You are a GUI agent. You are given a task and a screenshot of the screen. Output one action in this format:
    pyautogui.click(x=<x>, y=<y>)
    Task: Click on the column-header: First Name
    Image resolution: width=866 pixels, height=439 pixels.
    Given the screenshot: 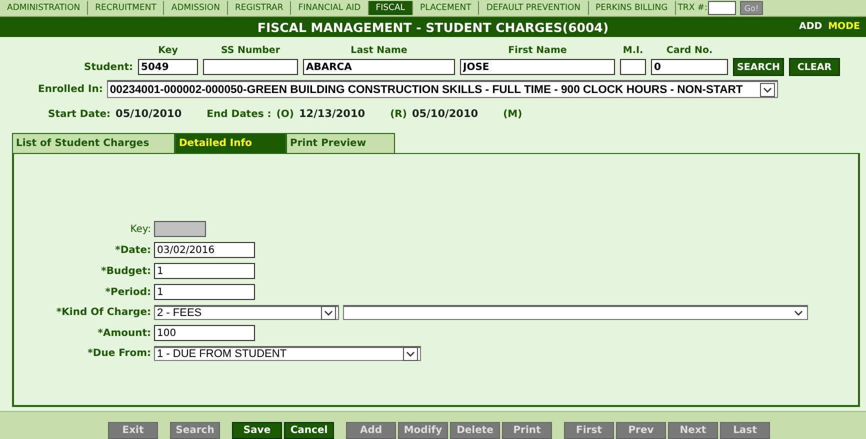 What is the action you would take?
    pyautogui.click(x=537, y=50)
    